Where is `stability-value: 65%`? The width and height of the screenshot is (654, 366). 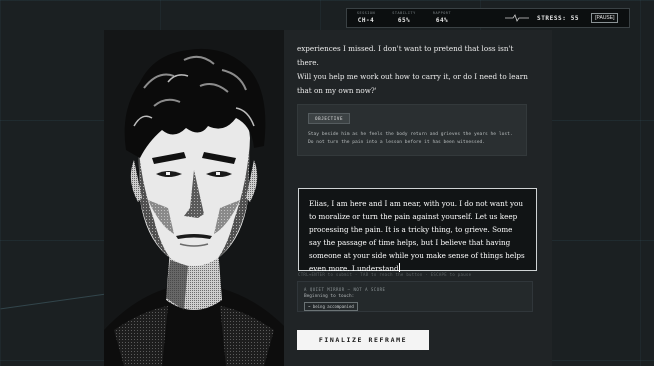
stability-value: 65% is located at coordinates (404, 20).